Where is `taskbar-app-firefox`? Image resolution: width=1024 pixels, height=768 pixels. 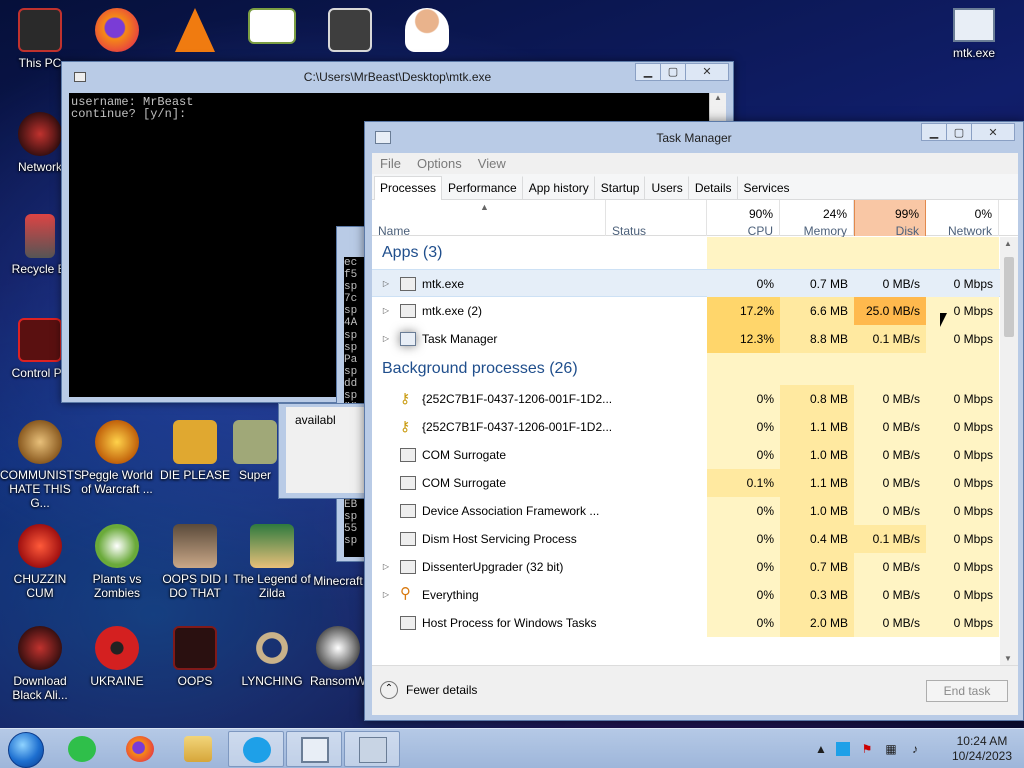 taskbar-app-firefox is located at coordinates (140, 749).